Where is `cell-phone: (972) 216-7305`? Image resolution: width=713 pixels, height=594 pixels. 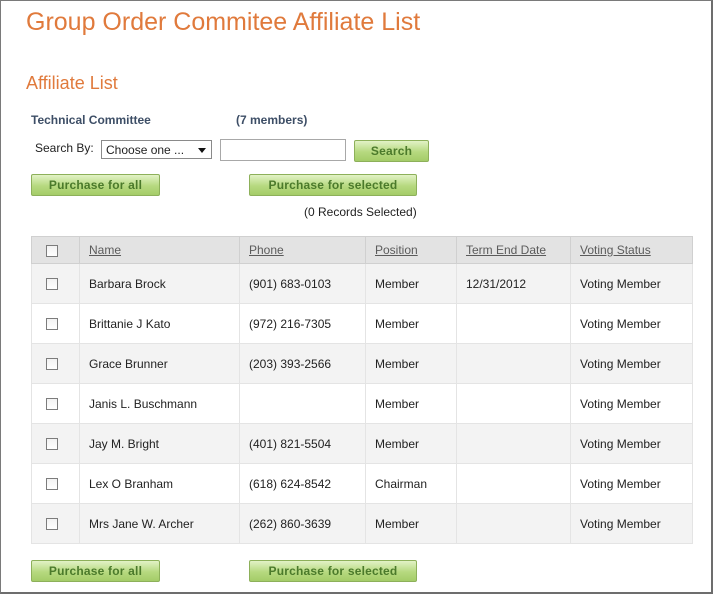 cell-phone: (972) 216-7305 is located at coordinates (302, 323).